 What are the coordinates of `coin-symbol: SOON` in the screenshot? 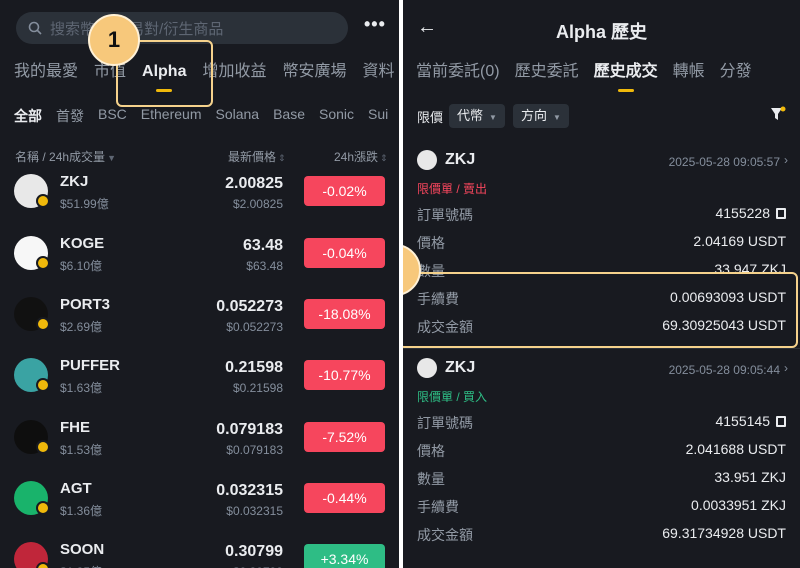 It's located at (82, 549).